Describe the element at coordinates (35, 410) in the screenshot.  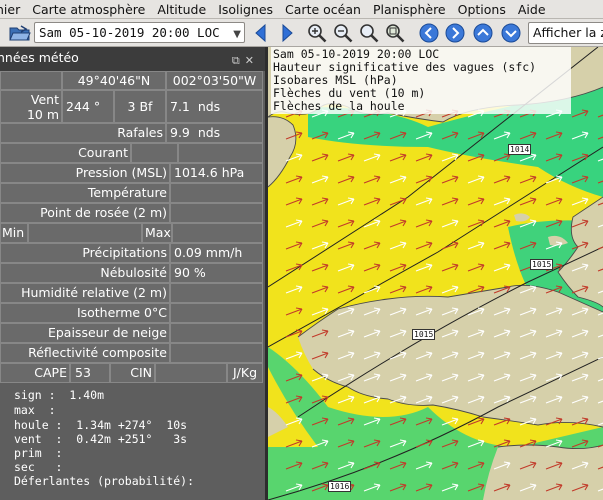
I see `wave-max: max :` at that location.